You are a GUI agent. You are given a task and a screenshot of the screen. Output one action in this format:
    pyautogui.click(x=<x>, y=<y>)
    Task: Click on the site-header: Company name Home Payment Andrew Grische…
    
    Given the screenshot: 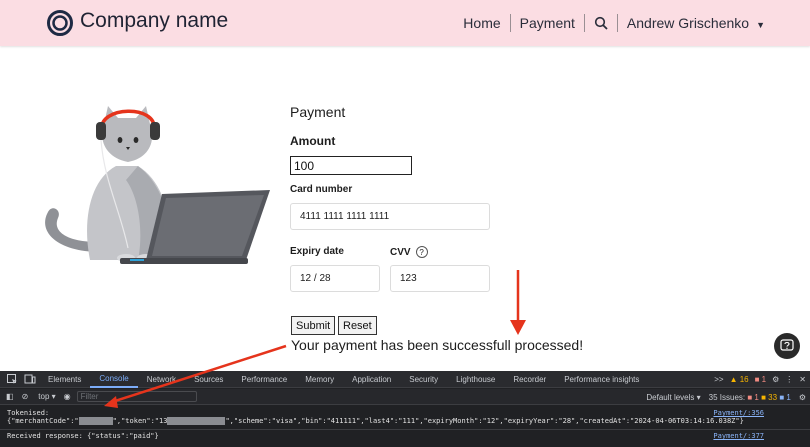 What is the action you would take?
    pyautogui.click(x=405, y=23)
    